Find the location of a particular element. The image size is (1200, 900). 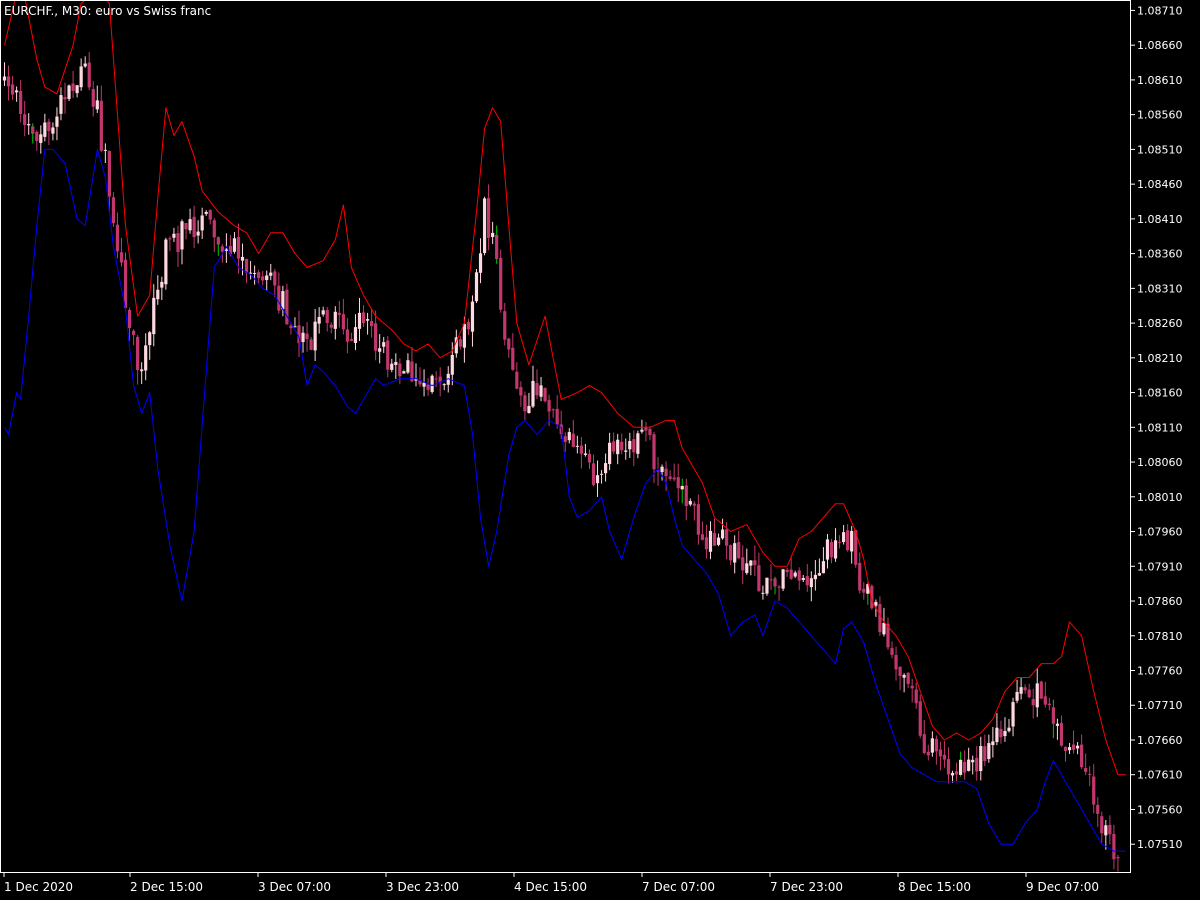

price-tick-label: 1.07560 is located at coordinates (1160, 809).